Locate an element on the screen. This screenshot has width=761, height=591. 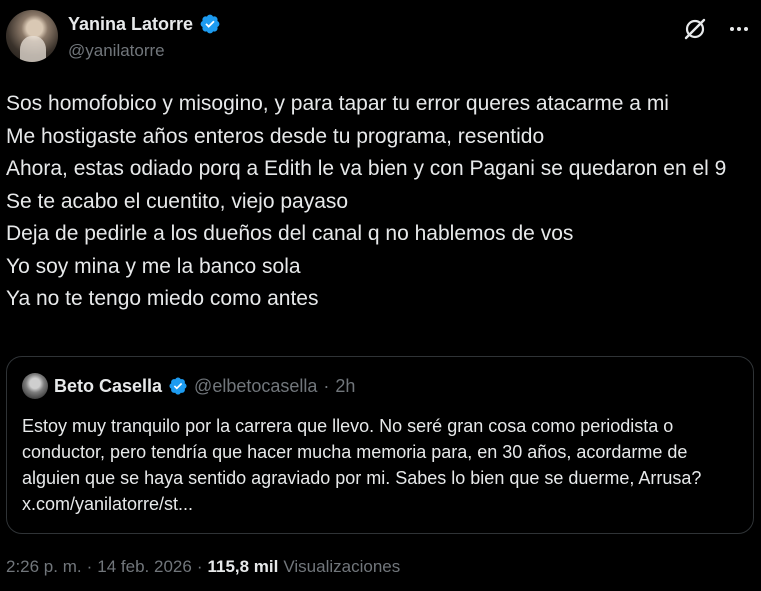
tweet-header: Yanina Latorre @yanilatorre is located at coordinates (381, 39).